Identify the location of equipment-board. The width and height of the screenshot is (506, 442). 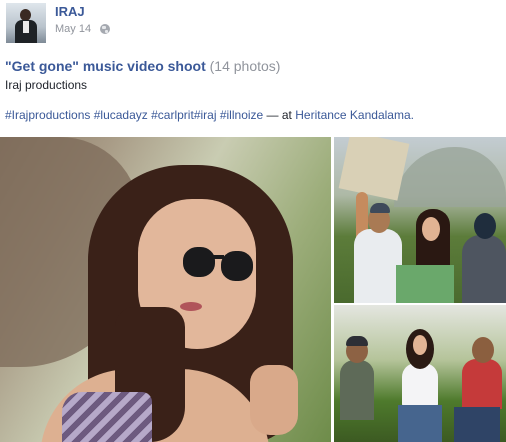
(374, 169).